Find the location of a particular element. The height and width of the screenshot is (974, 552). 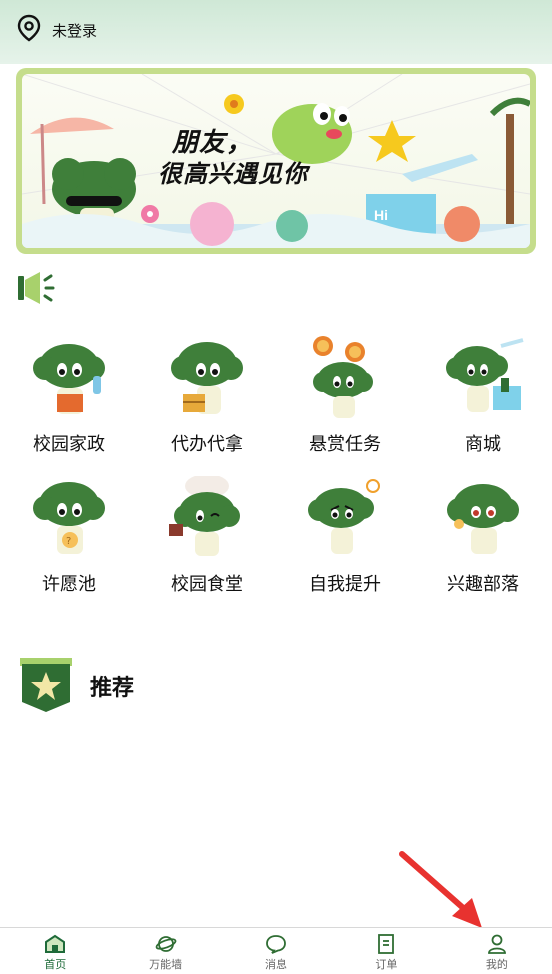

location-selector: 未登录 is located at coordinates (56, 30).